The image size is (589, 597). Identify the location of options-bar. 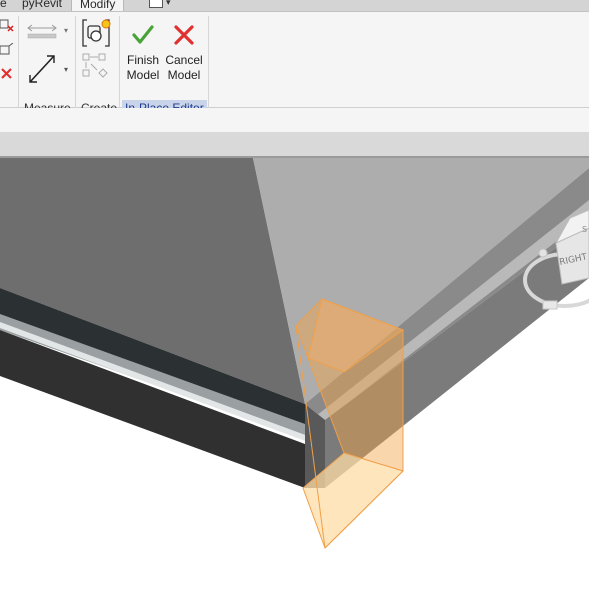
(294, 120).